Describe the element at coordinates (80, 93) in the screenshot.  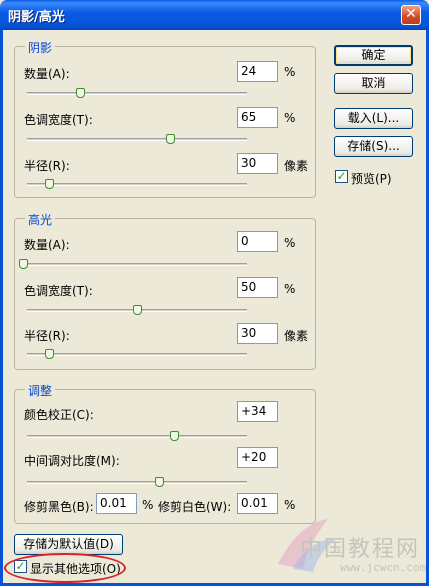
I see `shadows-amount-thumb` at that location.